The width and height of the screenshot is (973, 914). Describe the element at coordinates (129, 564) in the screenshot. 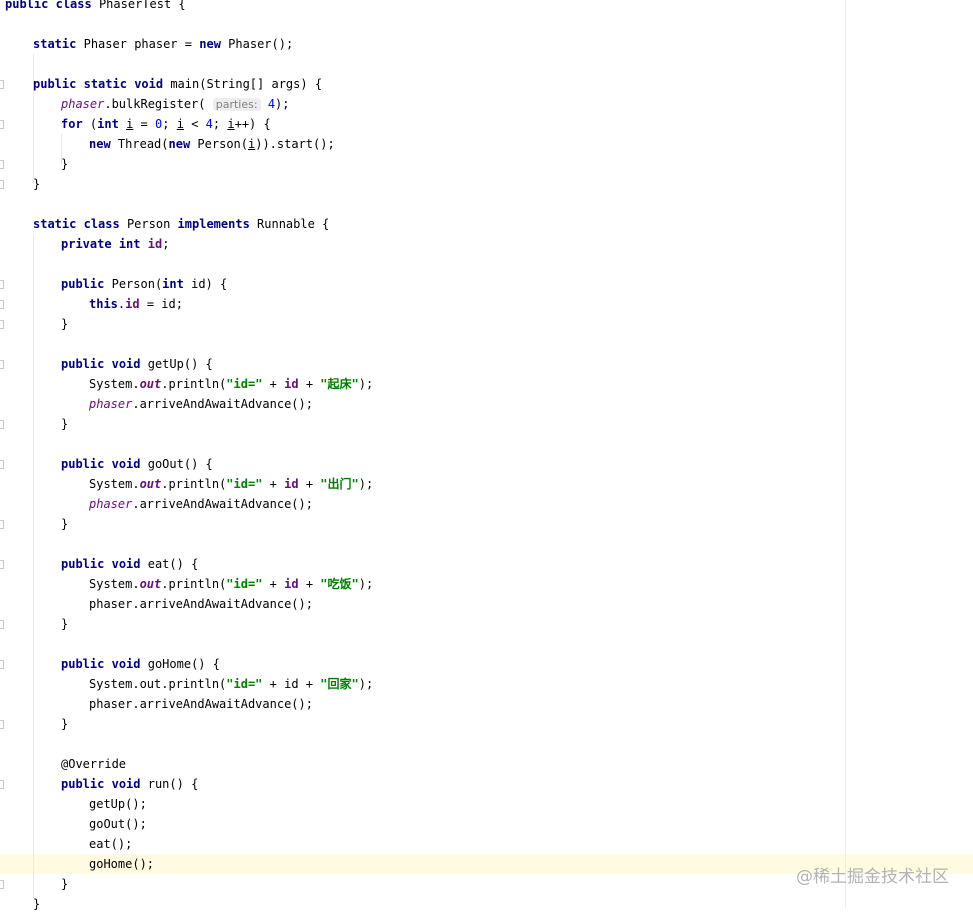

I see `code-line-eat-decl: public void eat() {` at that location.